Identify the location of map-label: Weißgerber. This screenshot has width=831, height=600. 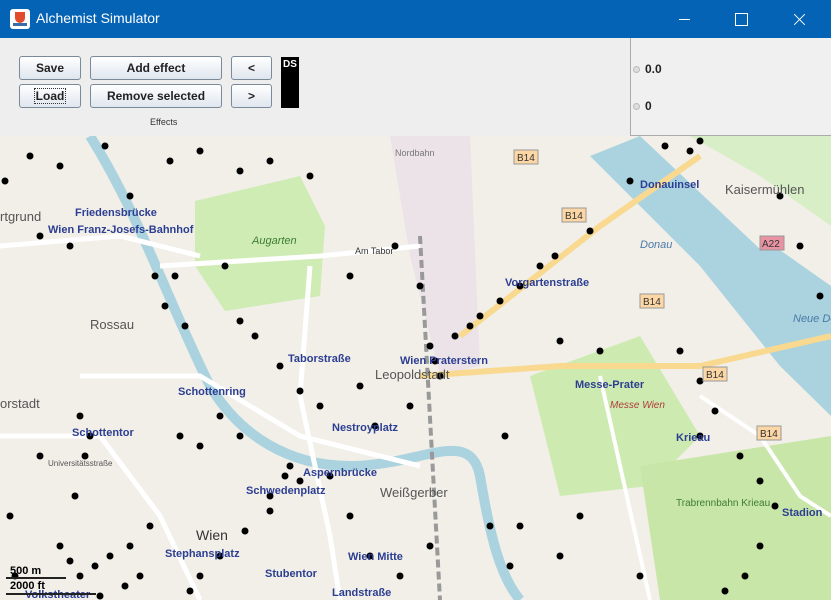
(414, 492).